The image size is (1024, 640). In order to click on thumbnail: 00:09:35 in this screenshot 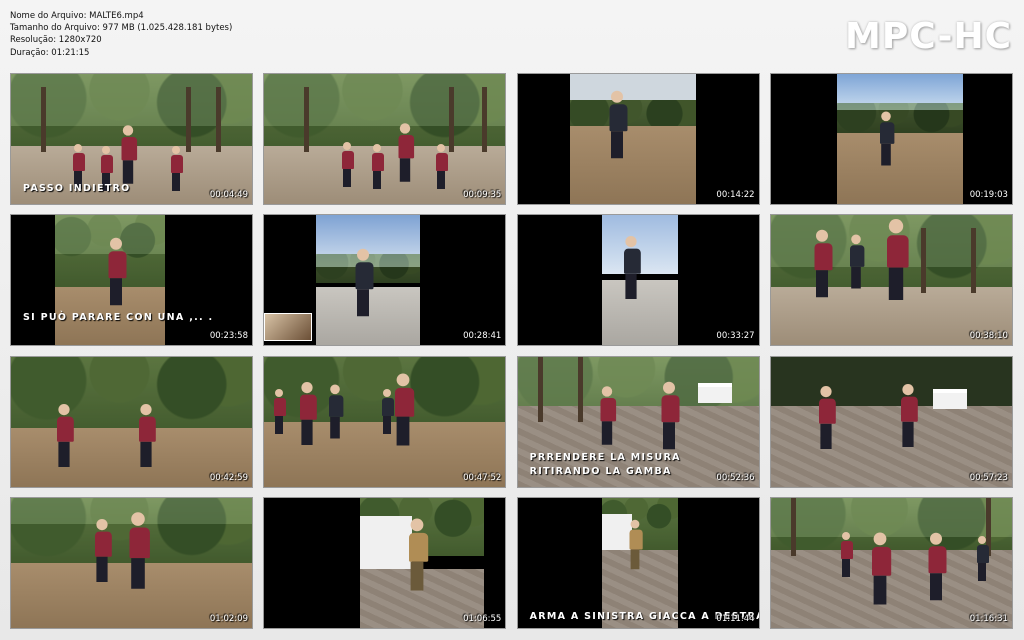, I will do `click(385, 139)`.